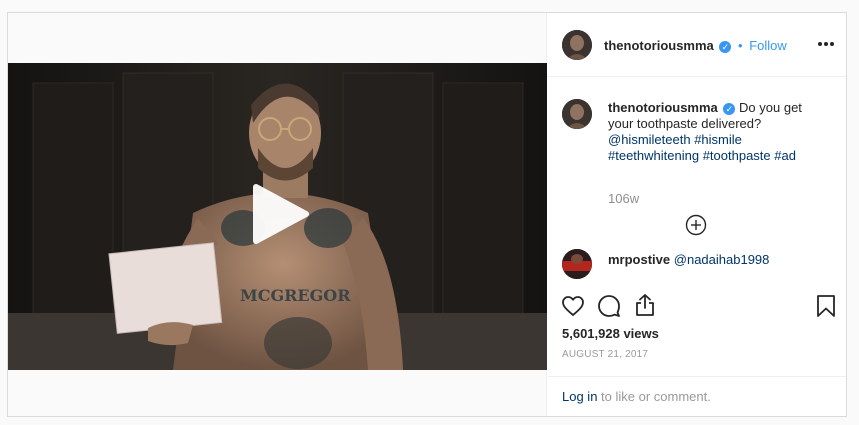  I want to click on login-link: Log in, so click(579, 396).